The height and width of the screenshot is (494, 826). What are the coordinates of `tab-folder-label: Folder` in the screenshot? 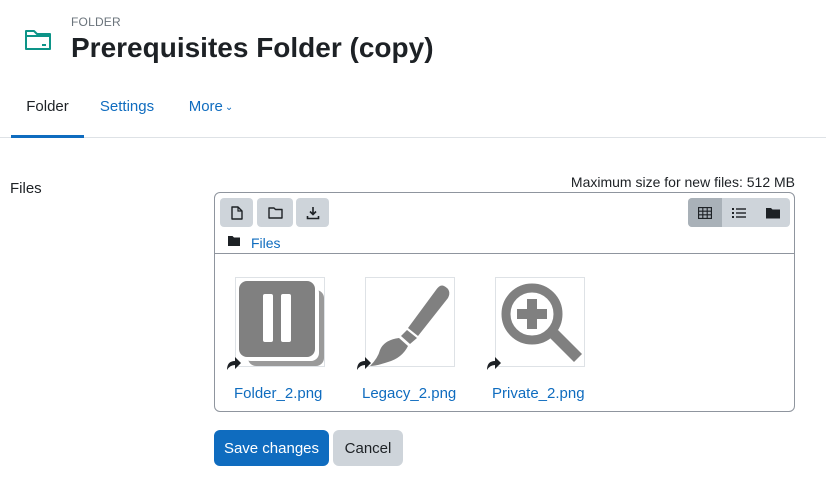 It's located at (47, 106).